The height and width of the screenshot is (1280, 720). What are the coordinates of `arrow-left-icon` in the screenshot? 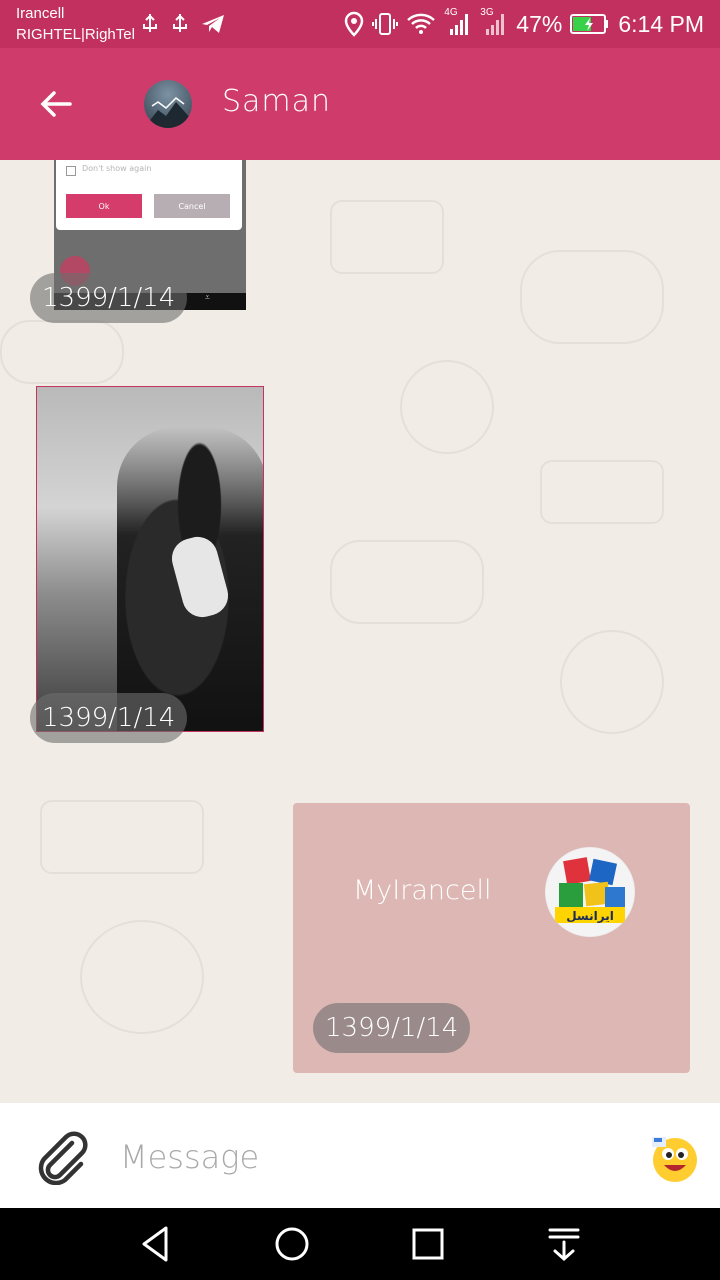 It's located at (56, 104).